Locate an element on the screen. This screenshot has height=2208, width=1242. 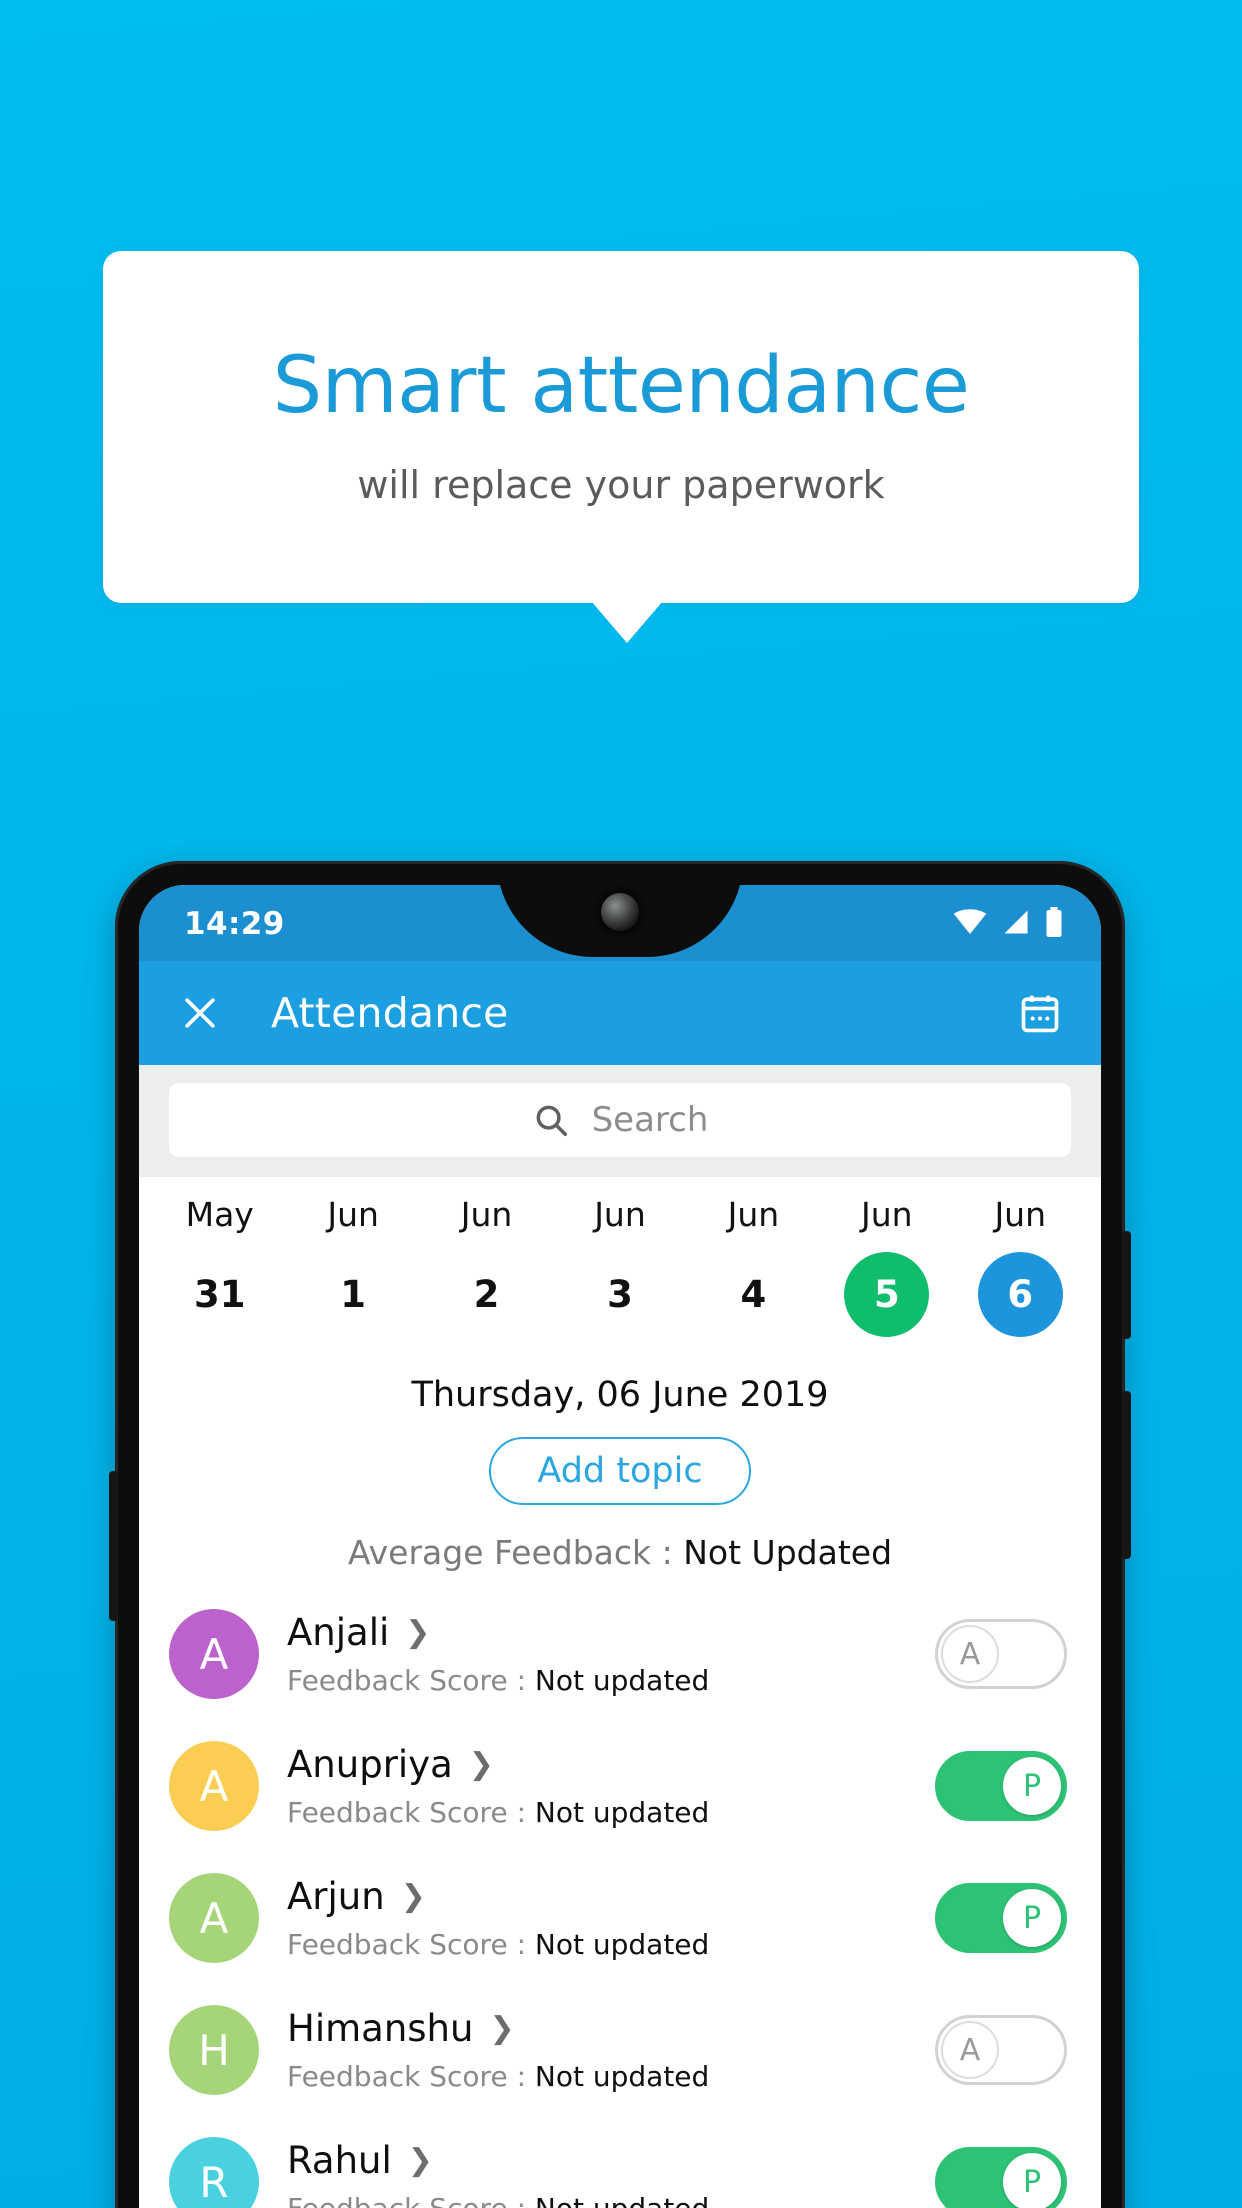
phone-side-button-left is located at coordinates (113, 1546).